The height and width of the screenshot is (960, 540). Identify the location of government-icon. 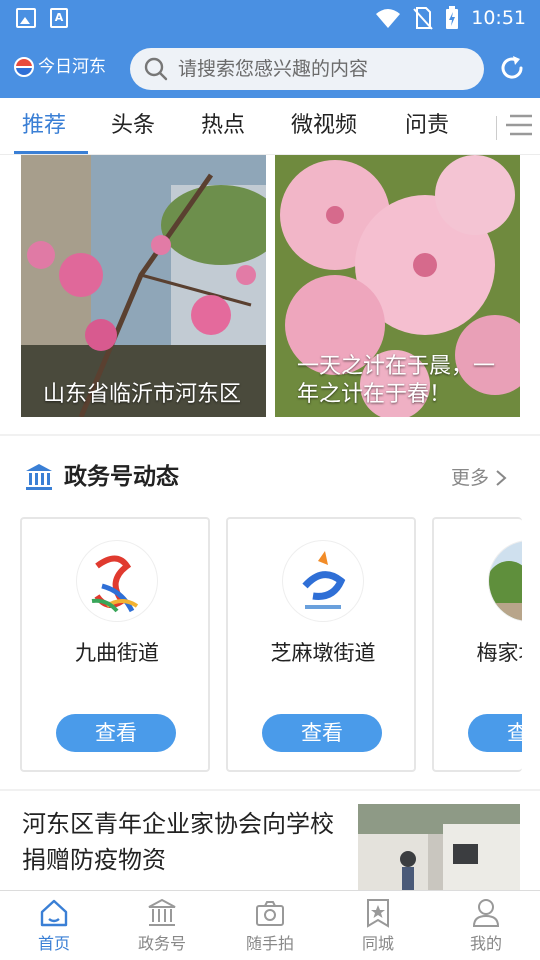
(162, 912).